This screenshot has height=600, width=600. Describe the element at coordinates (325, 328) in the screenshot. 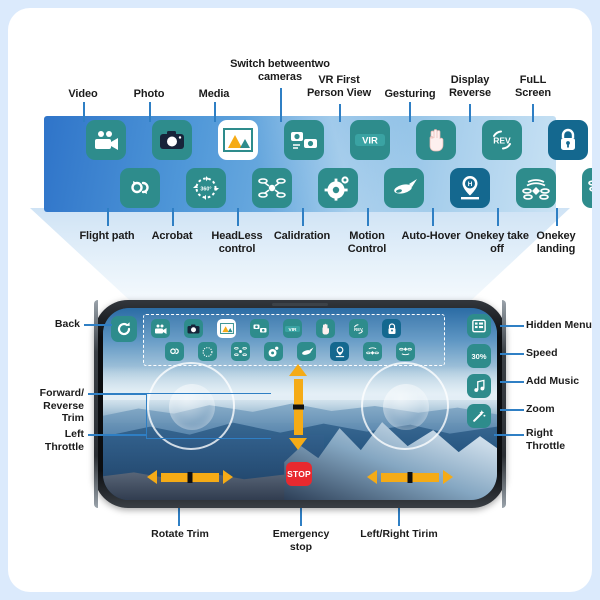

I see `mini-hand-gesture-icon` at that location.